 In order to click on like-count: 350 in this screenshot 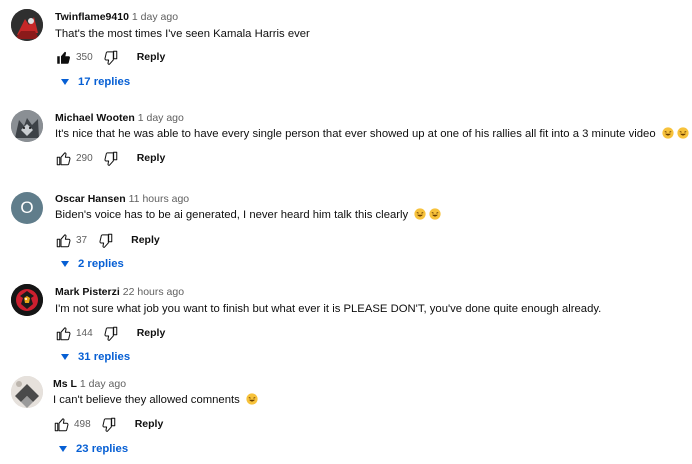, I will do `click(84, 57)`.